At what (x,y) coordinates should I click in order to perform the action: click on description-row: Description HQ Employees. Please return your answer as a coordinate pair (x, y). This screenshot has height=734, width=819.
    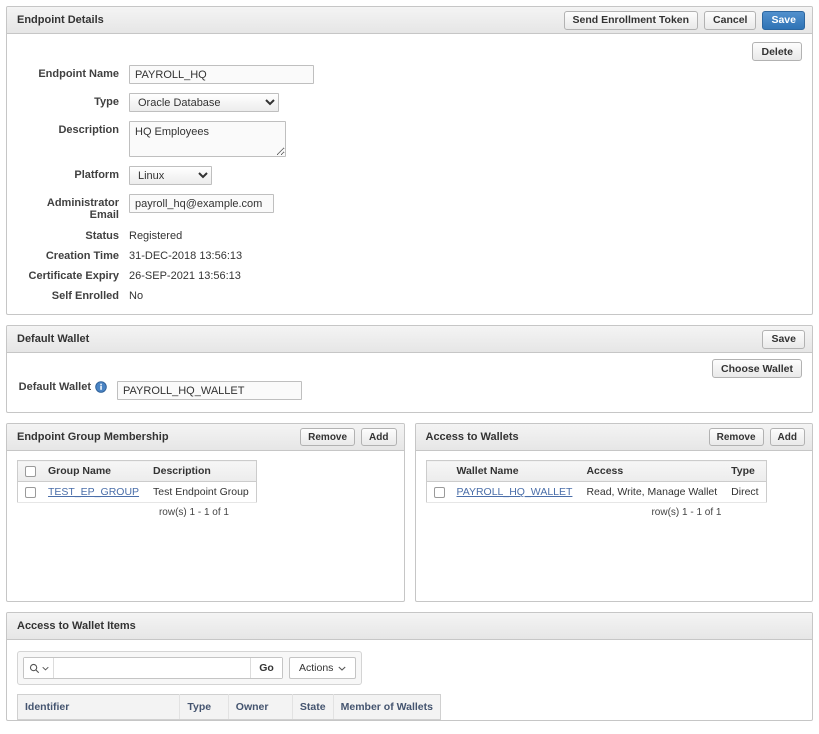
    Looking at the image, I should click on (409, 139).